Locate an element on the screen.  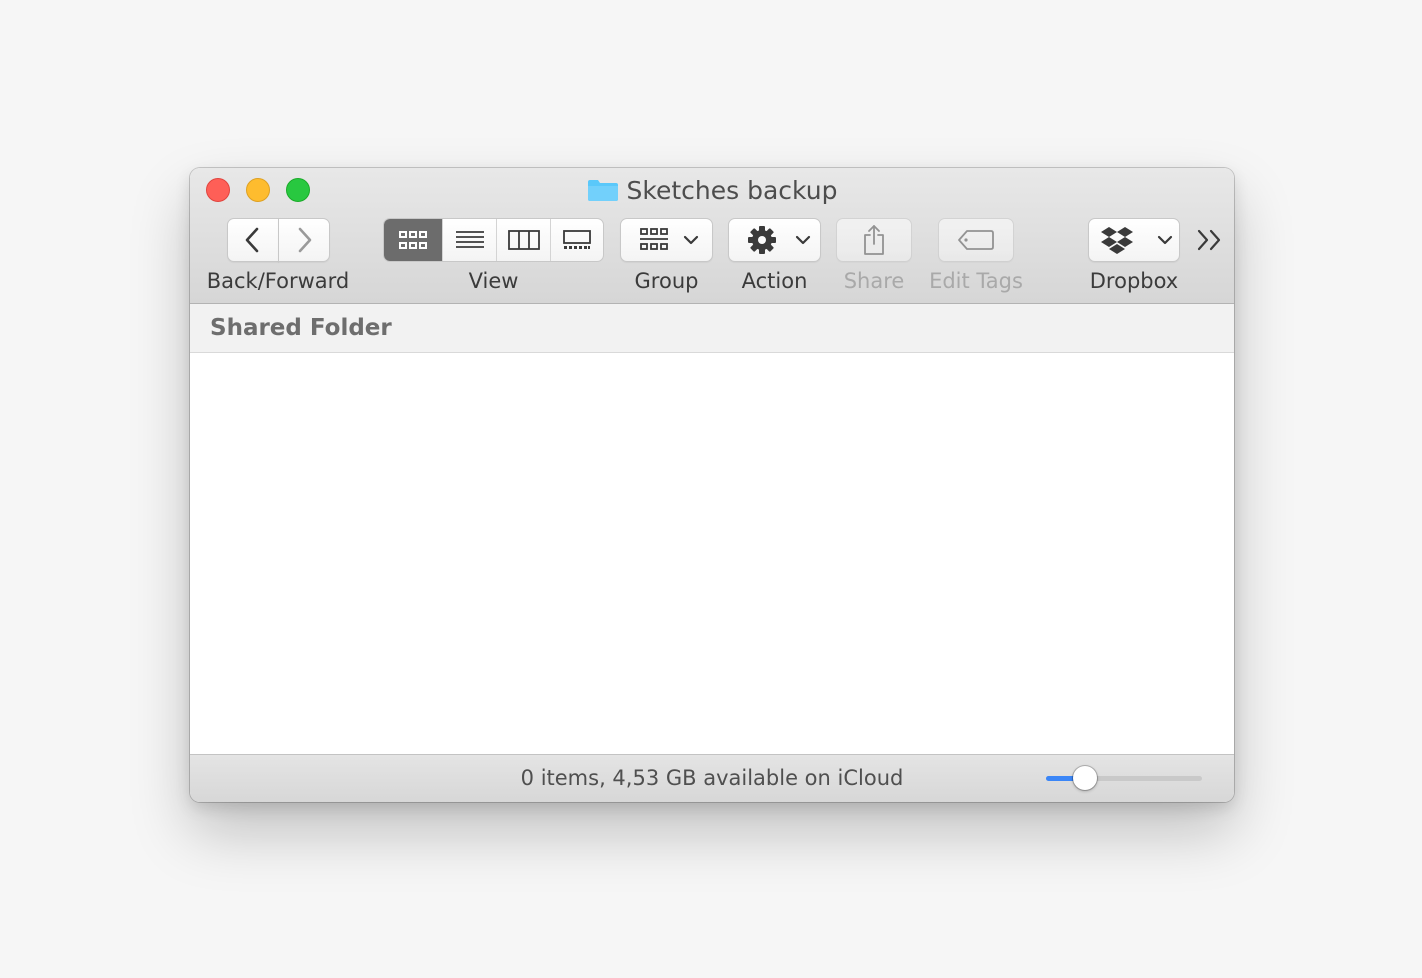
share-icon is located at coordinates (874, 240).